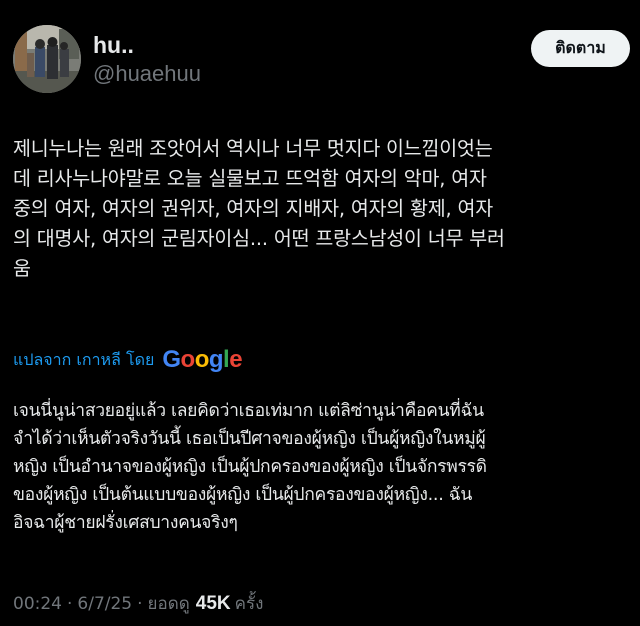 The width and height of the screenshot is (640, 626). What do you see at coordinates (168, 604) in the screenshot?
I see `views-label: ยอดดู` at bounding box center [168, 604].